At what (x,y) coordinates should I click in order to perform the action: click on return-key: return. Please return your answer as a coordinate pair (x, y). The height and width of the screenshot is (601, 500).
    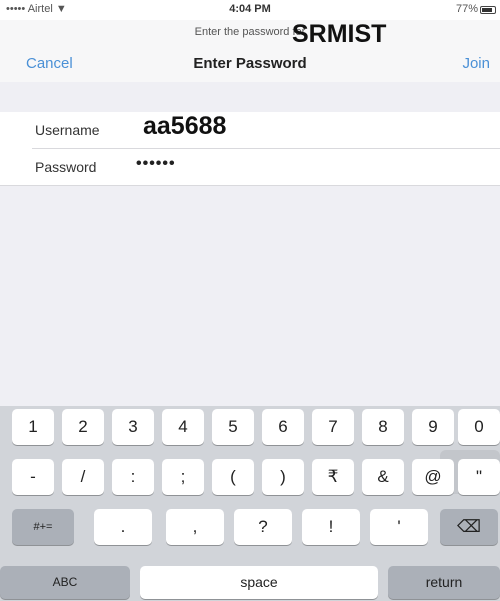
    Looking at the image, I should click on (444, 582).